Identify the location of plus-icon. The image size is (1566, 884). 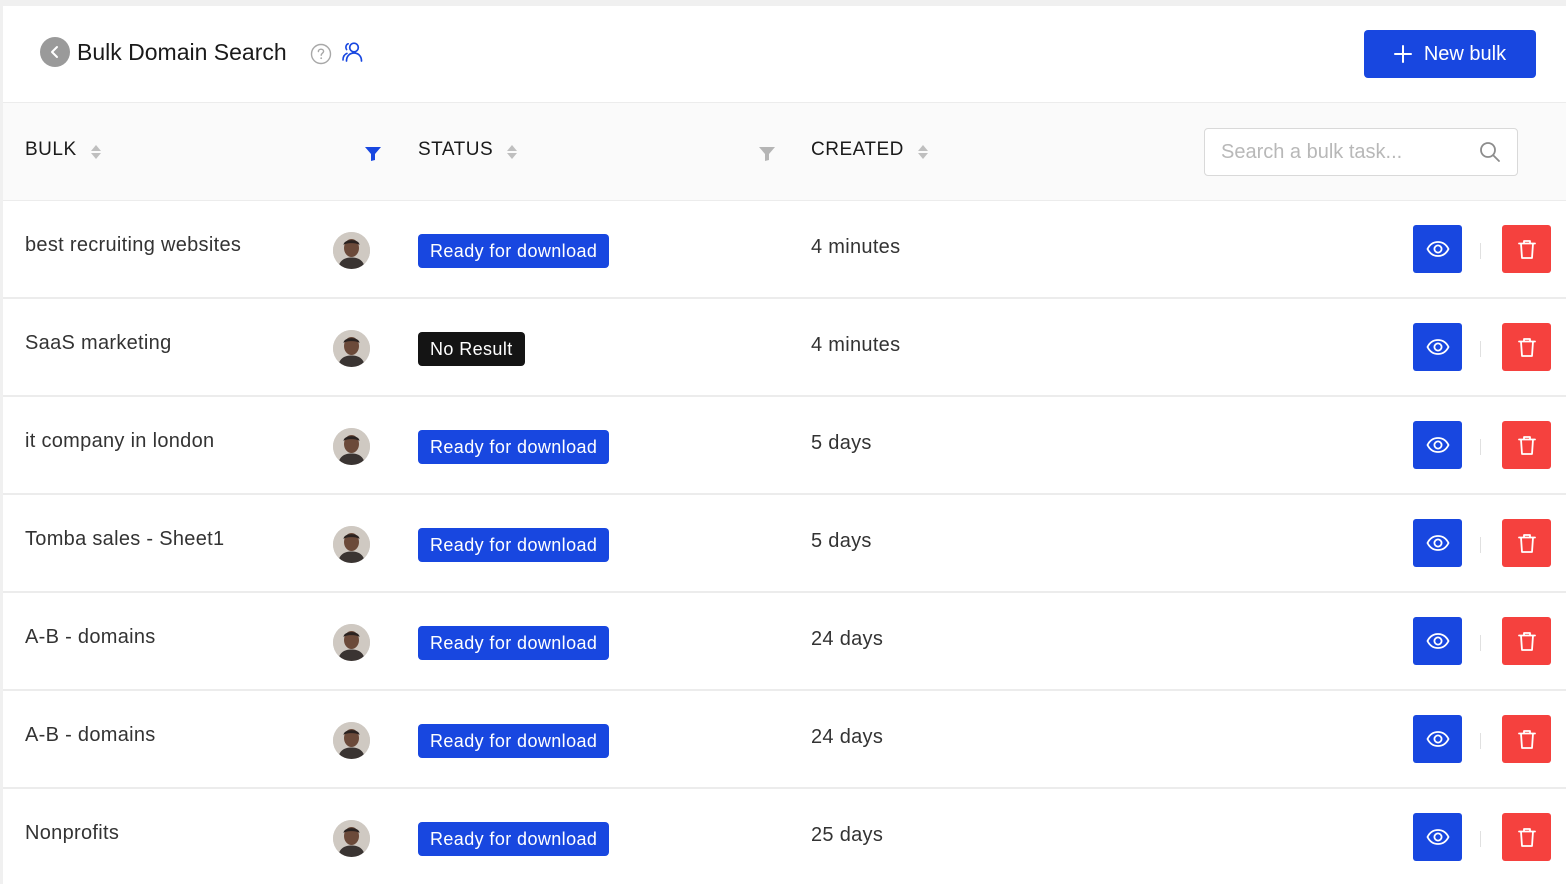
(1402, 54).